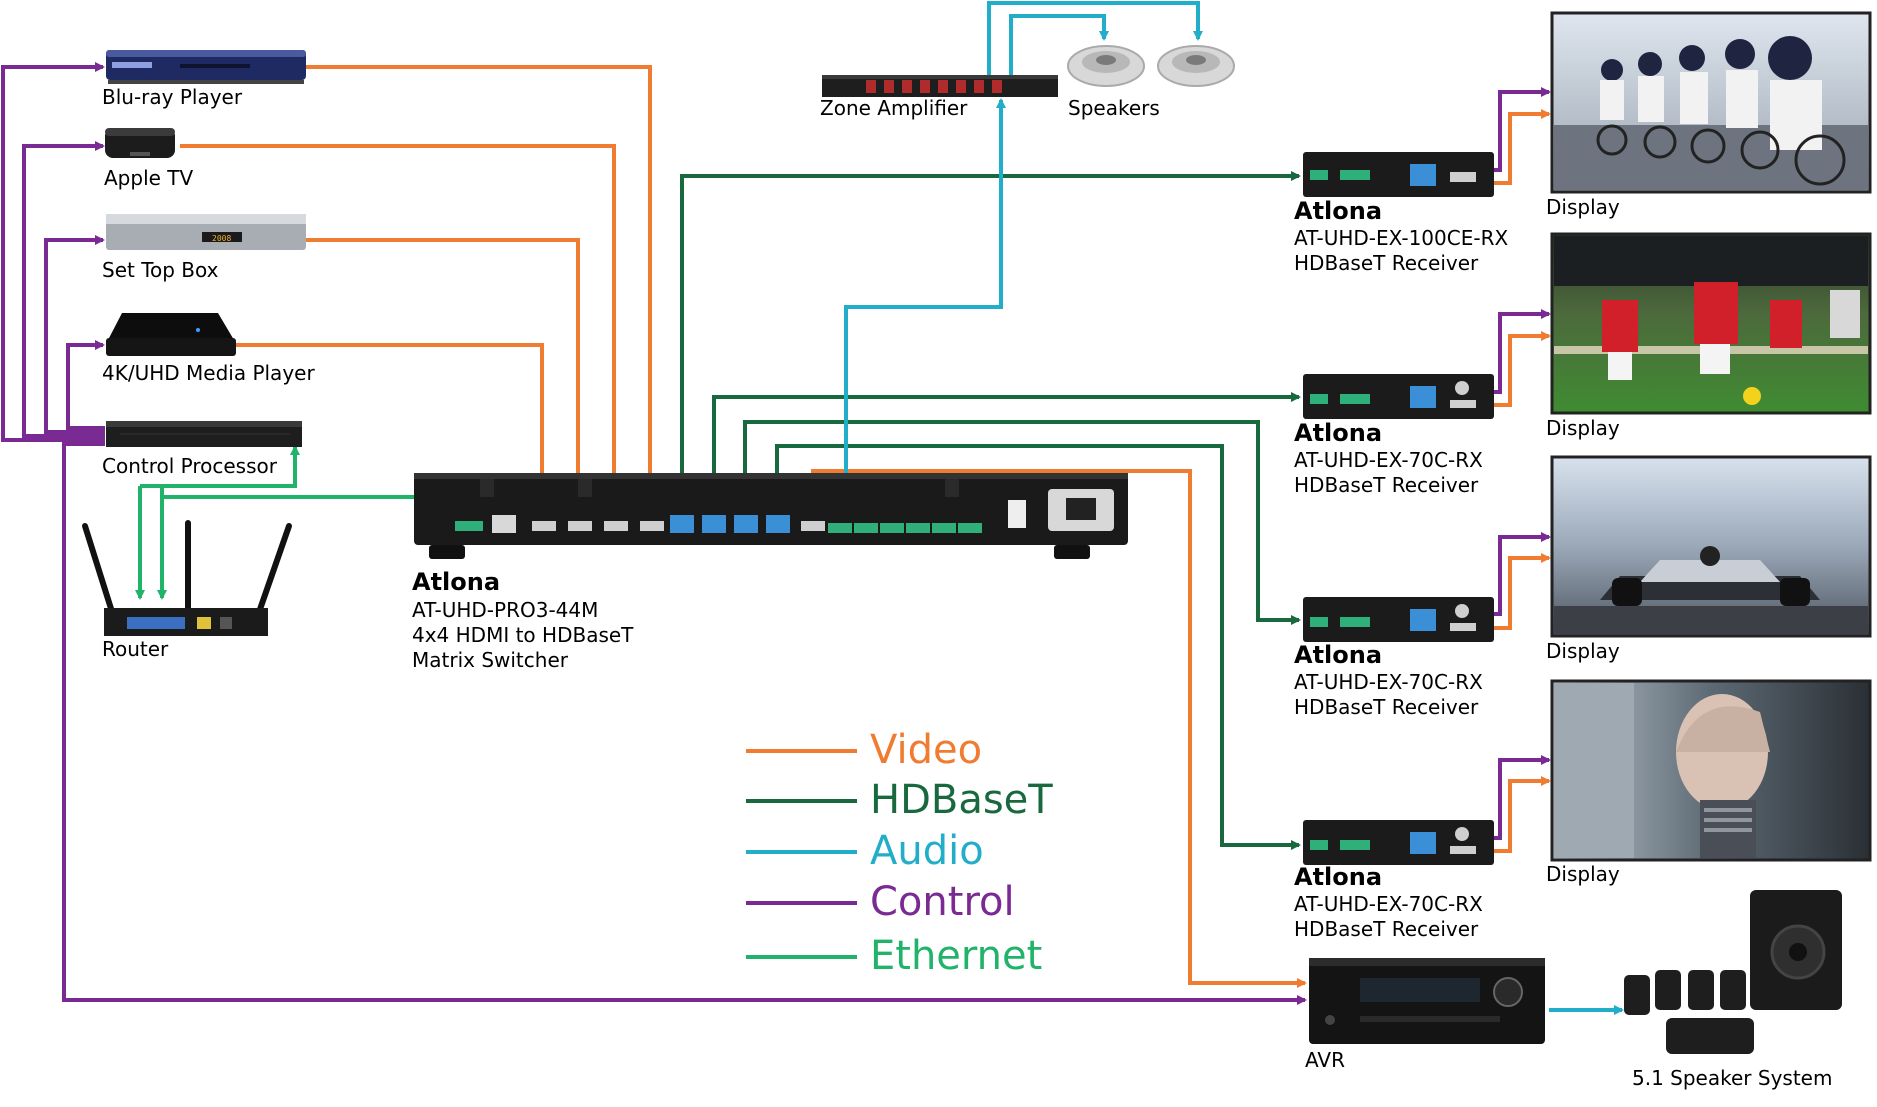 This screenshot has height=1107, width=1877. I want to click on display-3-label: Display, so click(1583, 651).